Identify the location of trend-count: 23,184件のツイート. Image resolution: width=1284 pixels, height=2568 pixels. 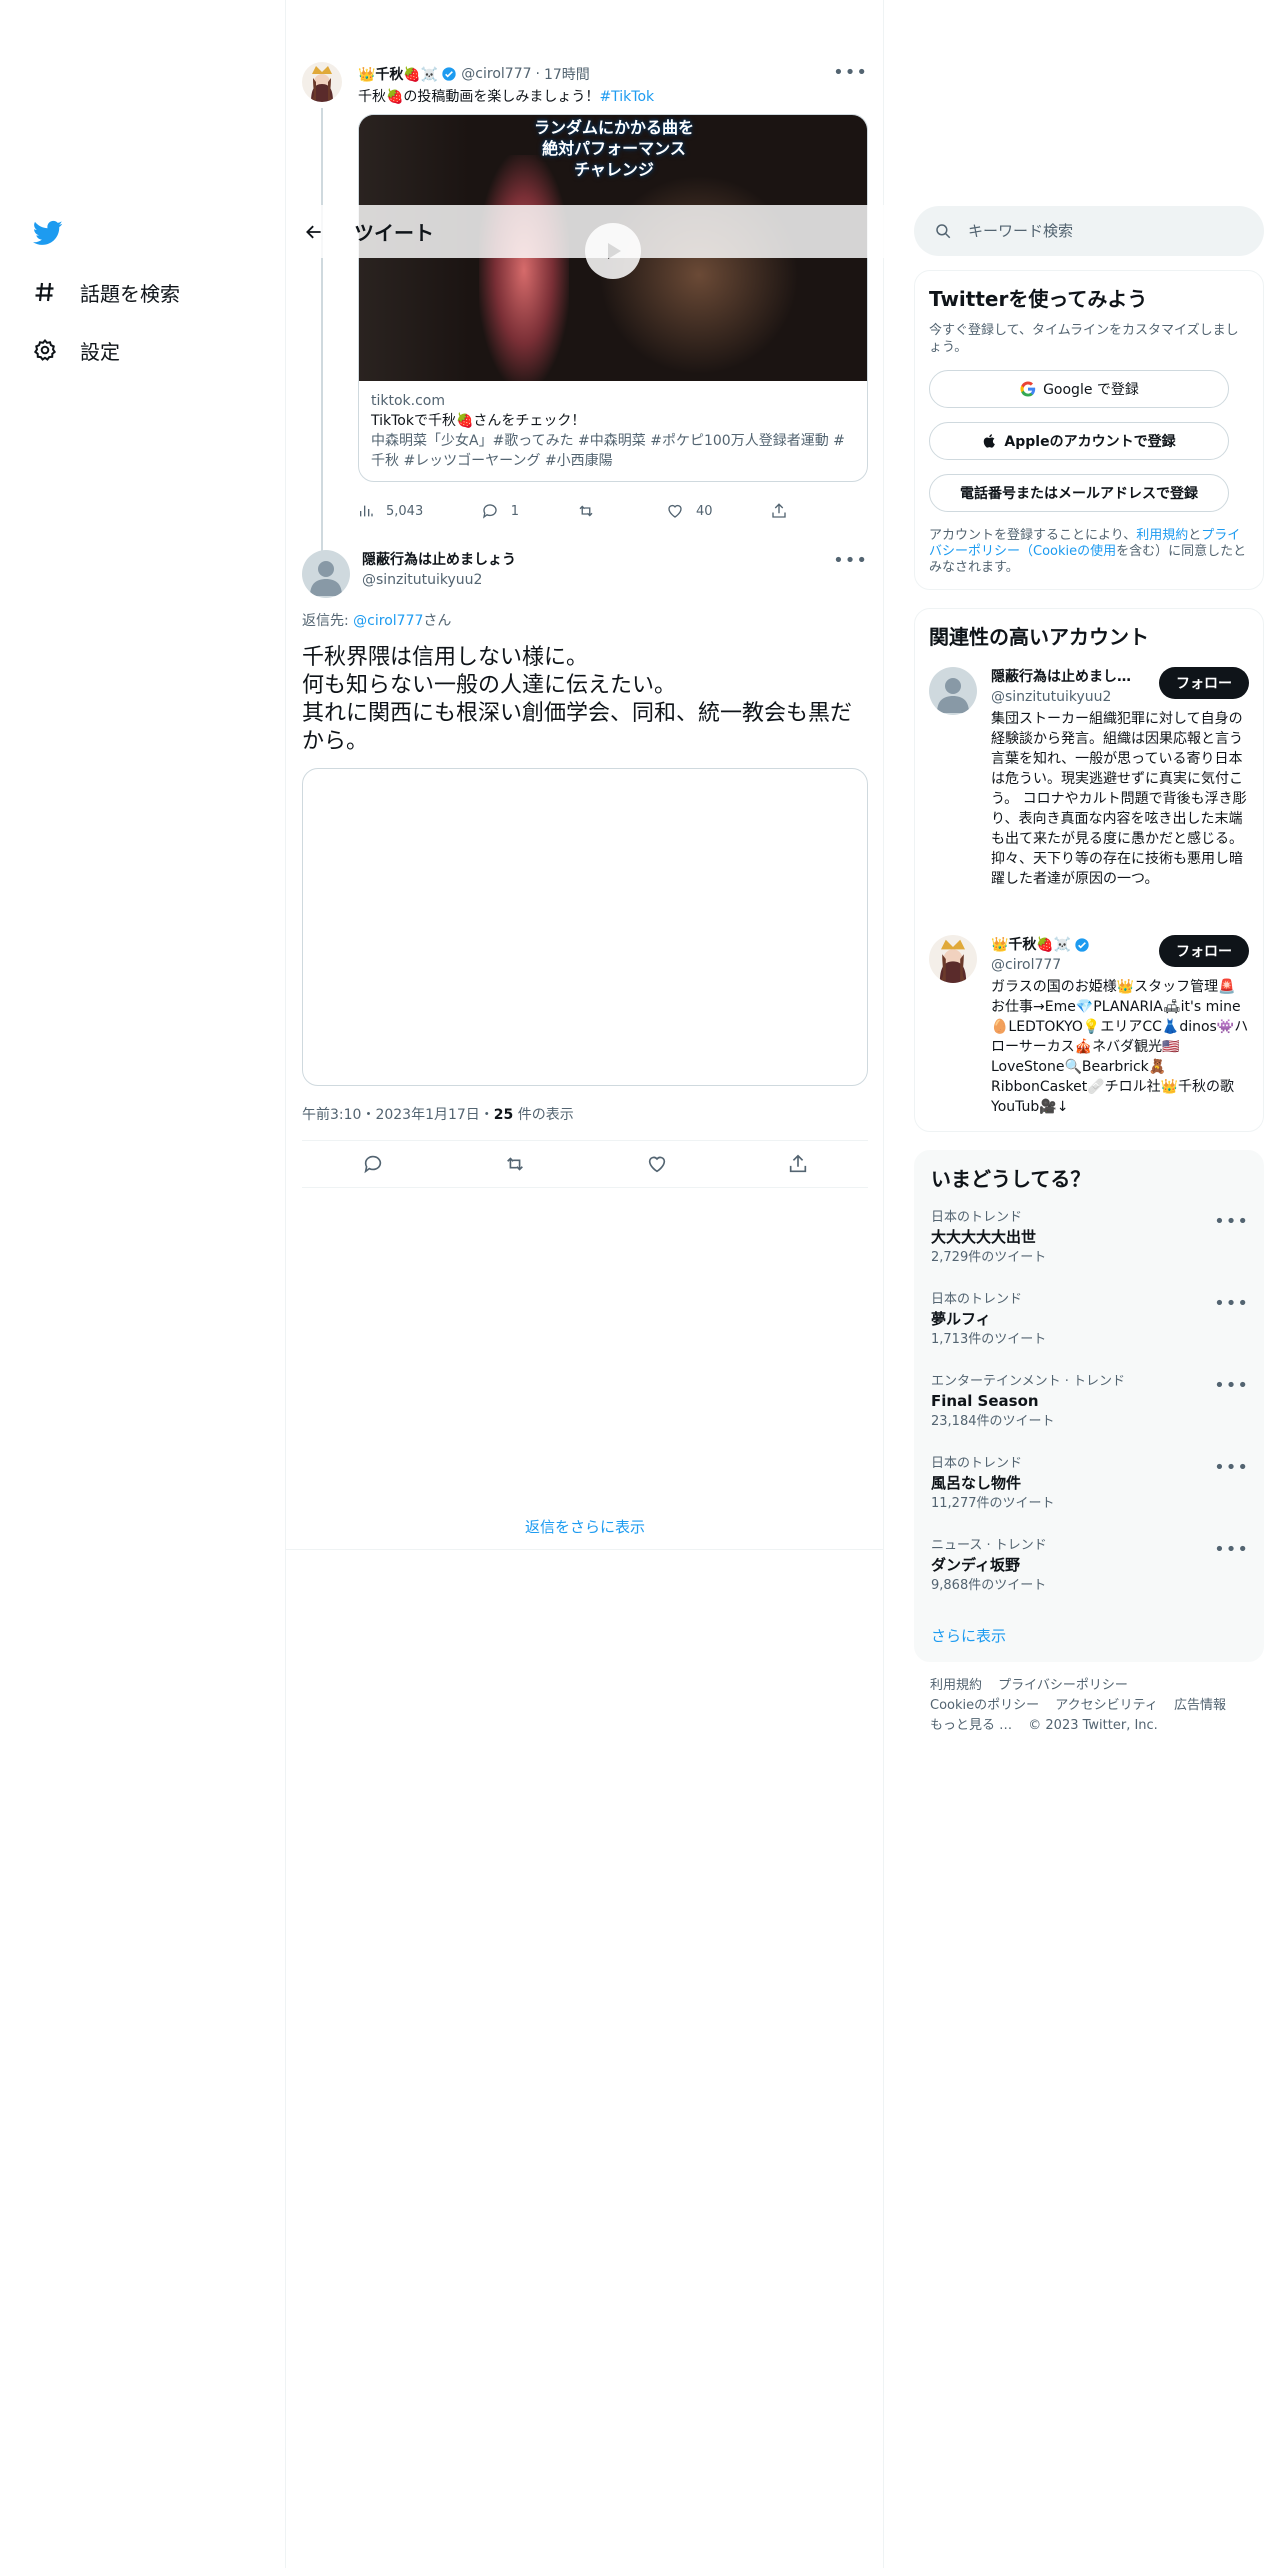
(993, 1421).